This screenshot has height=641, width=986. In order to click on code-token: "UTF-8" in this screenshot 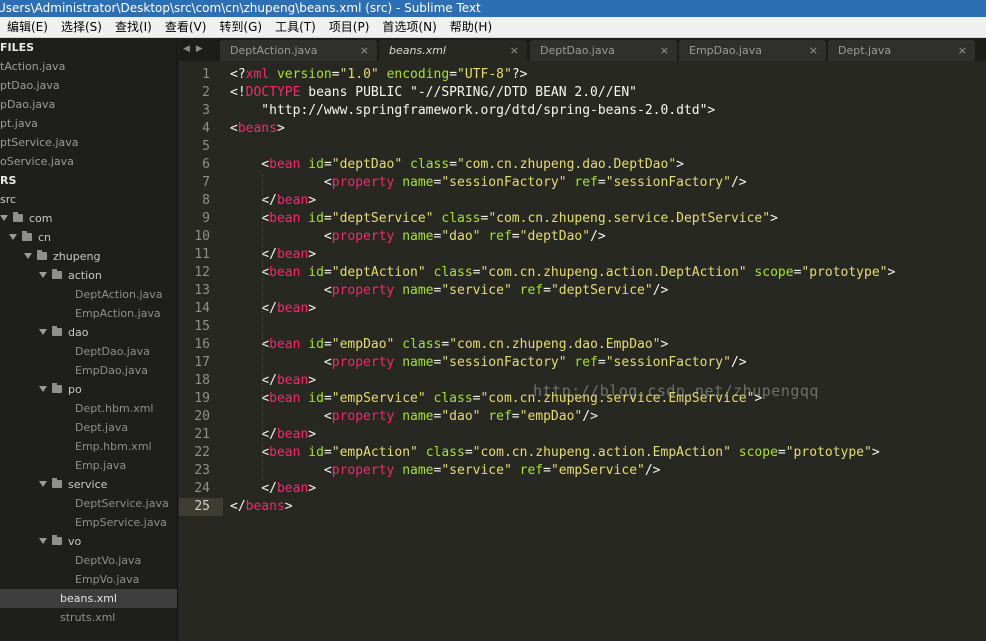, I will do `click(484, 74)`.